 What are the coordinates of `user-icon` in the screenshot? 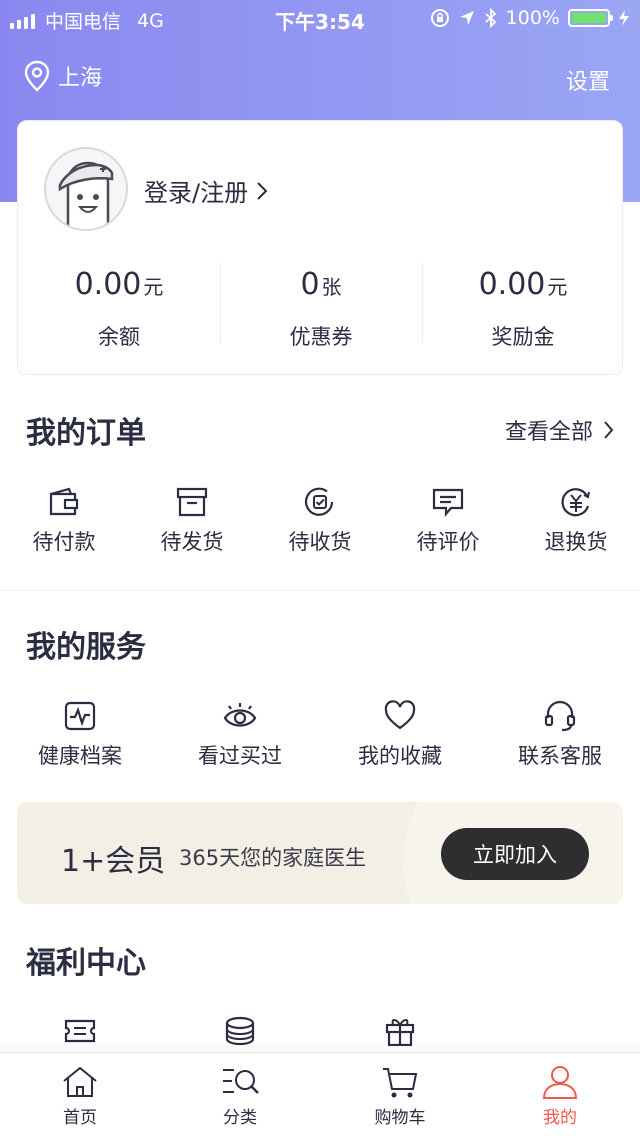 It's located at (560, 1082).